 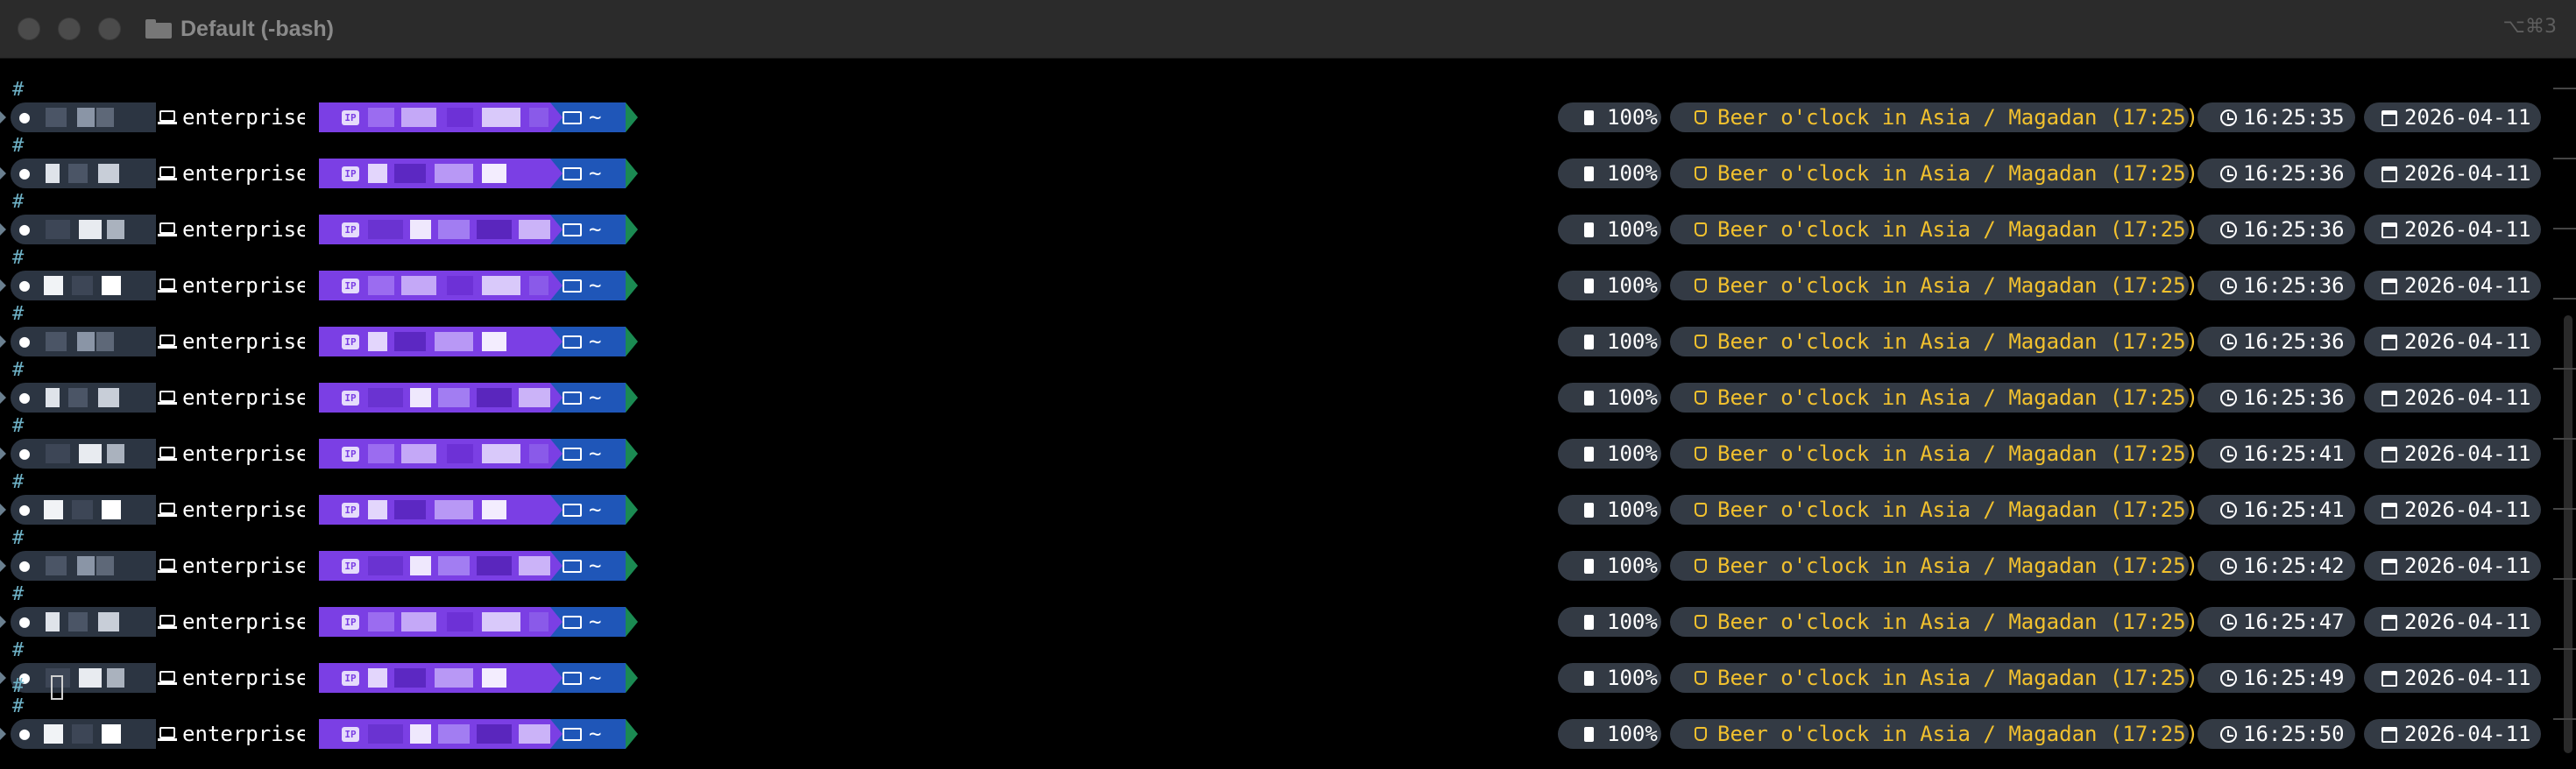 What do you see at coordinates (1609, 454) in the screenshot?
I see `battery-segment: 100%` at bounding box center [1609, 454].